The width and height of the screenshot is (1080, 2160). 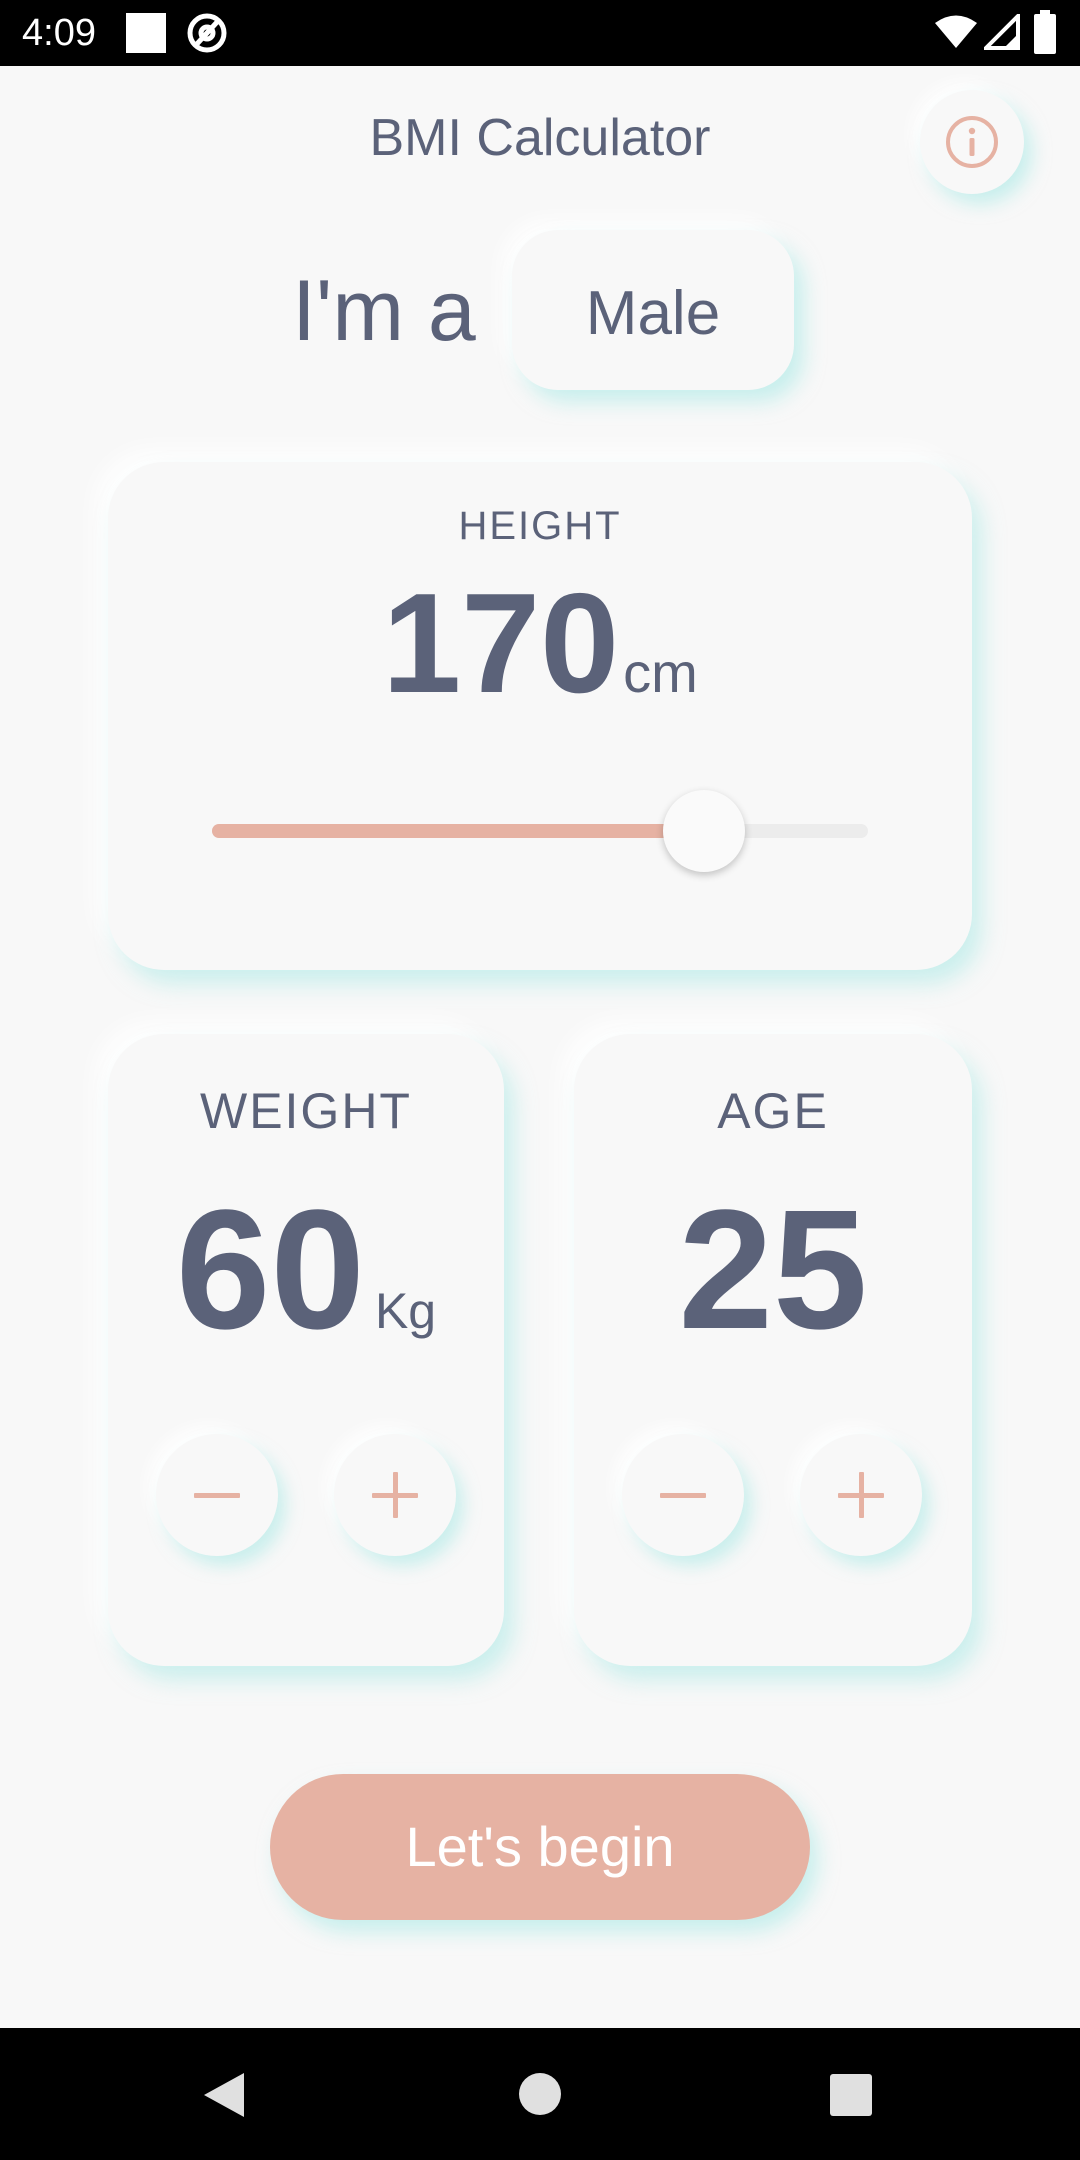 What do you see at coordinates (270, 1270) in the screenshot?
I see `weight-value: 60` at bounding box center [270, 1270].